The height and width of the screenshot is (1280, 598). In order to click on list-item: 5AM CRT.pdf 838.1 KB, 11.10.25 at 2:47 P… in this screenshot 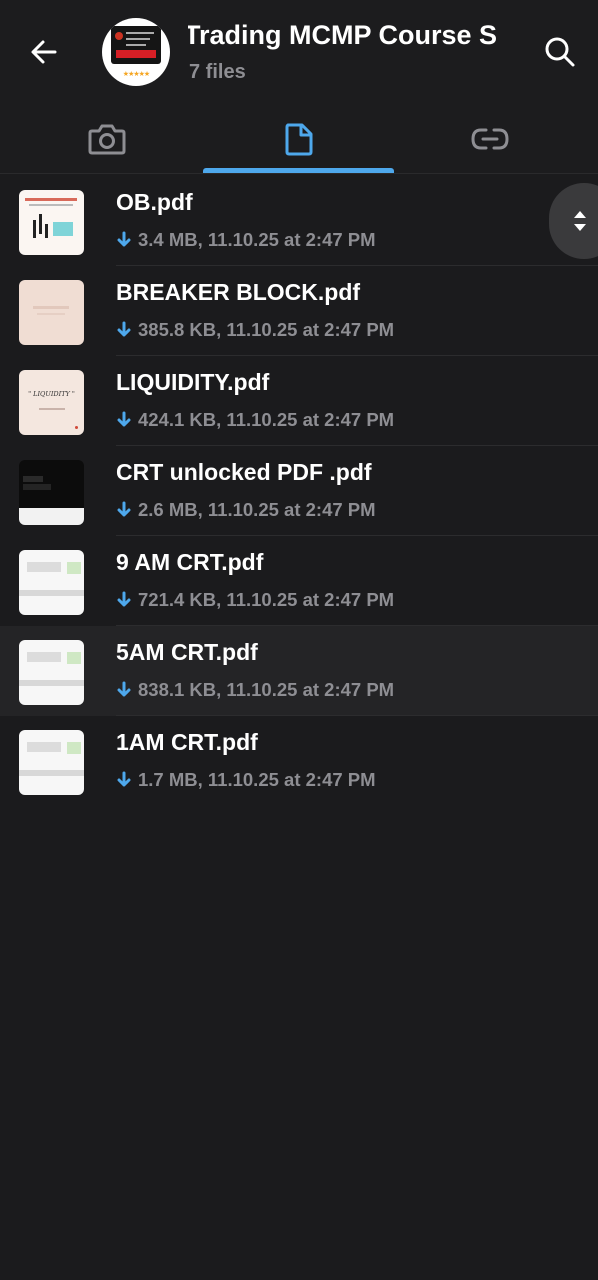, I will do `click(299, 671)`.